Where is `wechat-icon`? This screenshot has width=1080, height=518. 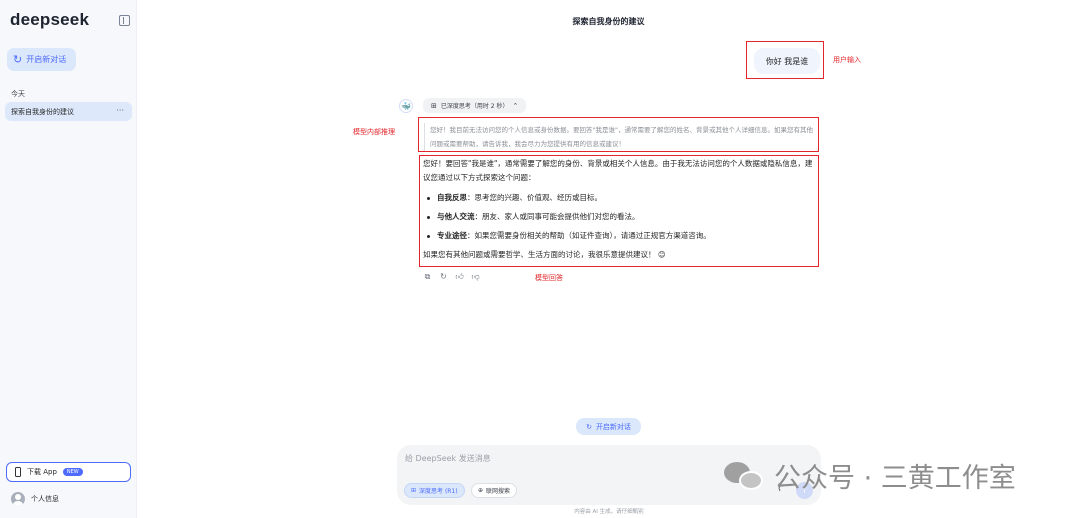 wechat-icon is located at coordinates (744, 476).